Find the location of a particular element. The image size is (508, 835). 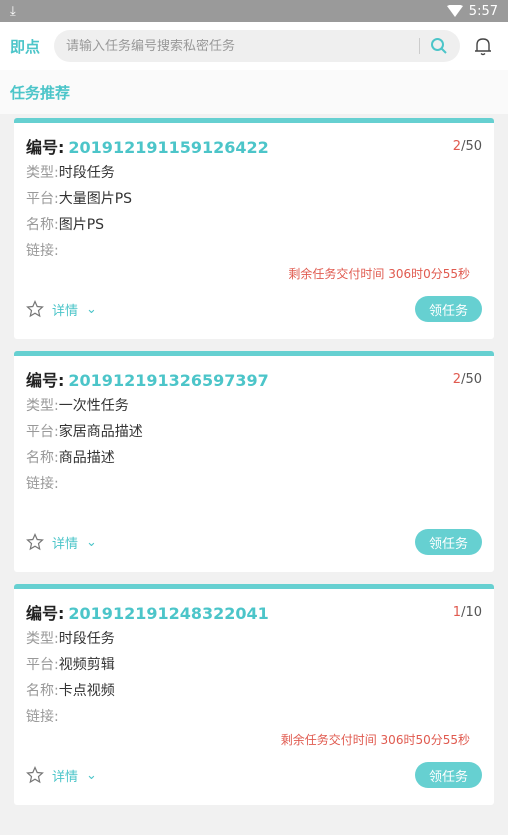

task-number: 201912191248322041 is located at coordinates (168, 613).